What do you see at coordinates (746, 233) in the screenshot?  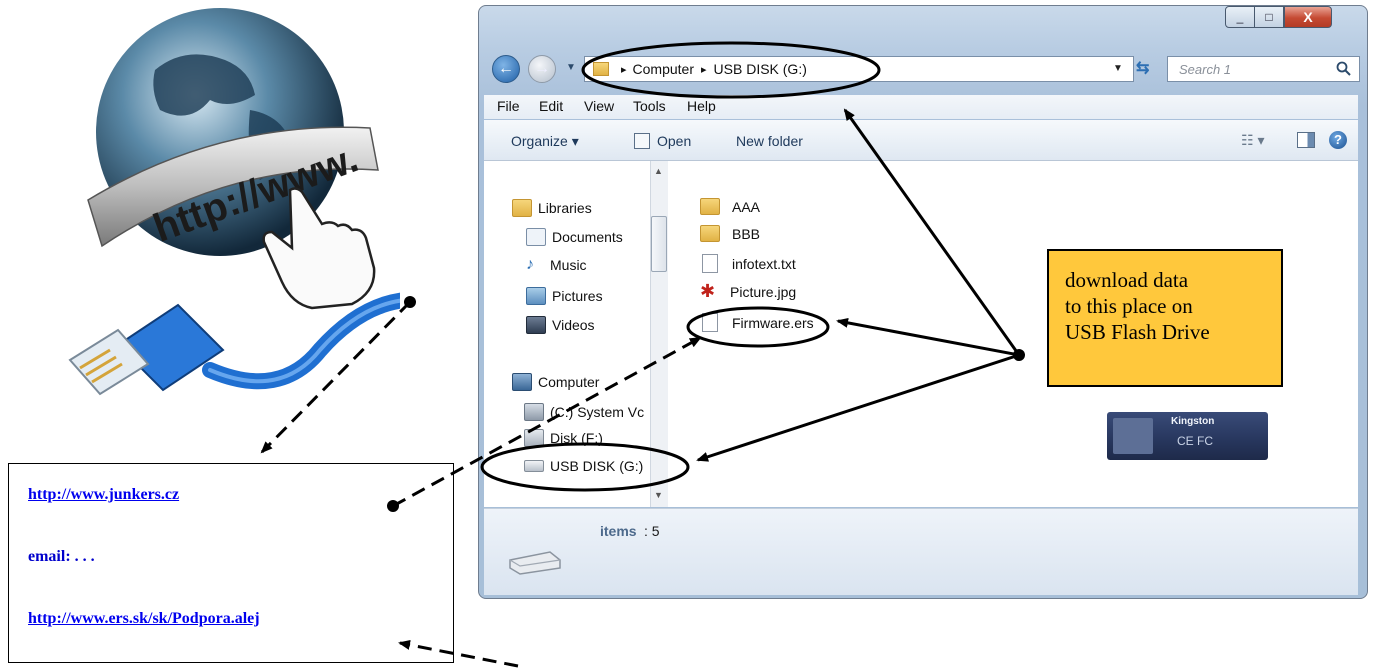 I see `file-label: BBB` at bounding box center [746, 233].